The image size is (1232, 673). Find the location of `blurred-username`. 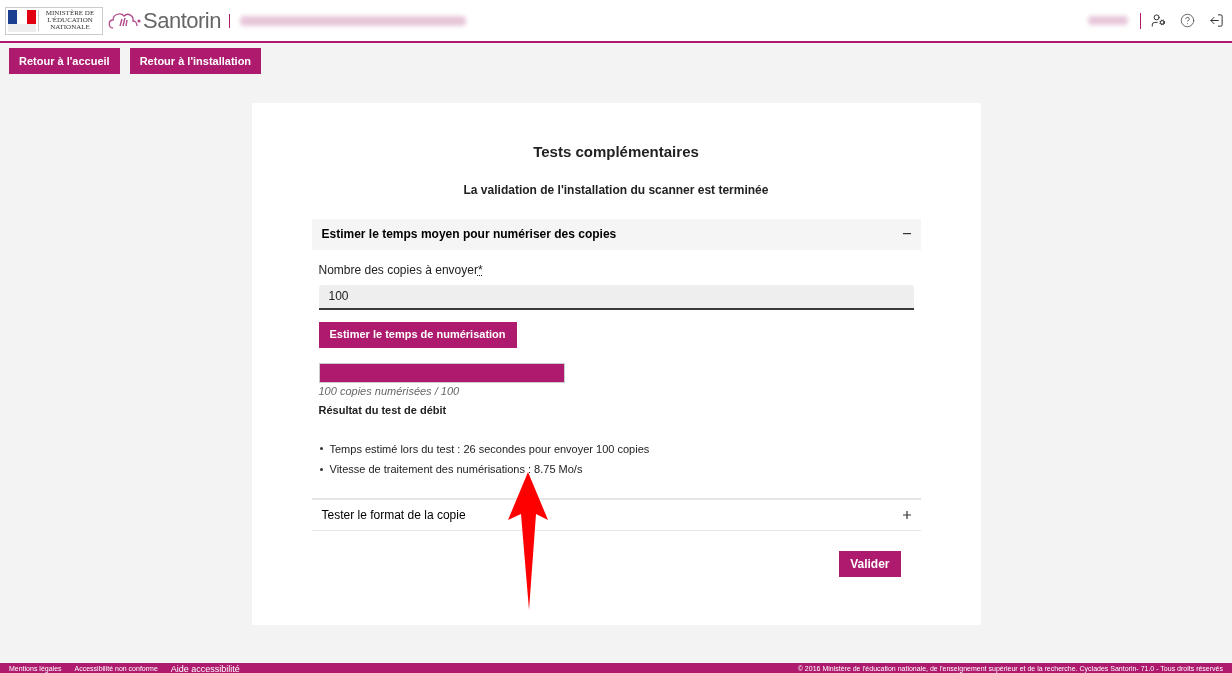

blurred-username is located at coordinates (1108, 20).